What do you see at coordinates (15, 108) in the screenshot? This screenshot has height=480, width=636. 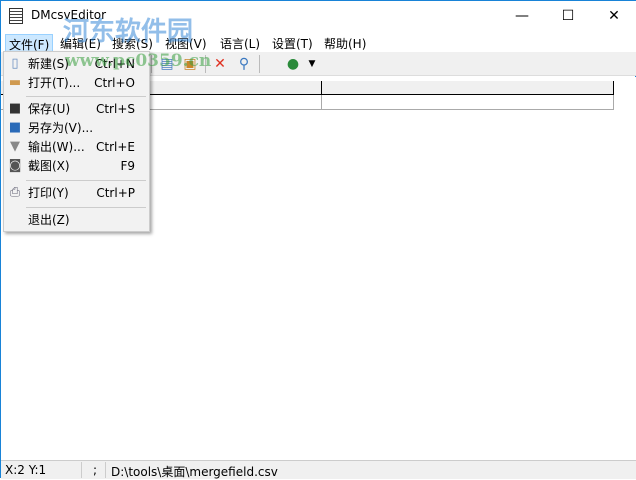 I see `save-icon: ■` at bounding box center [15, 108].